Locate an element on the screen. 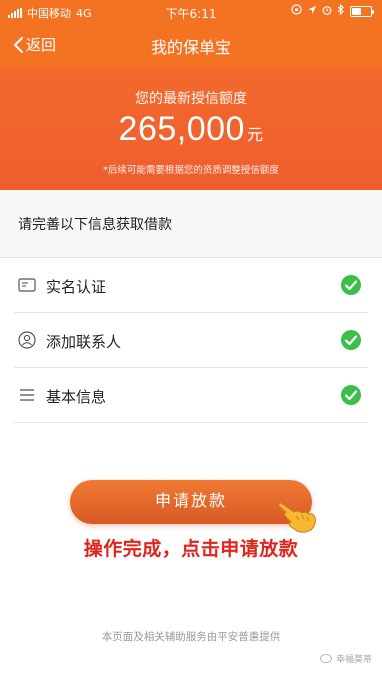 The image size is (382, 677). battery-icon is located at coordinates (362, 11).